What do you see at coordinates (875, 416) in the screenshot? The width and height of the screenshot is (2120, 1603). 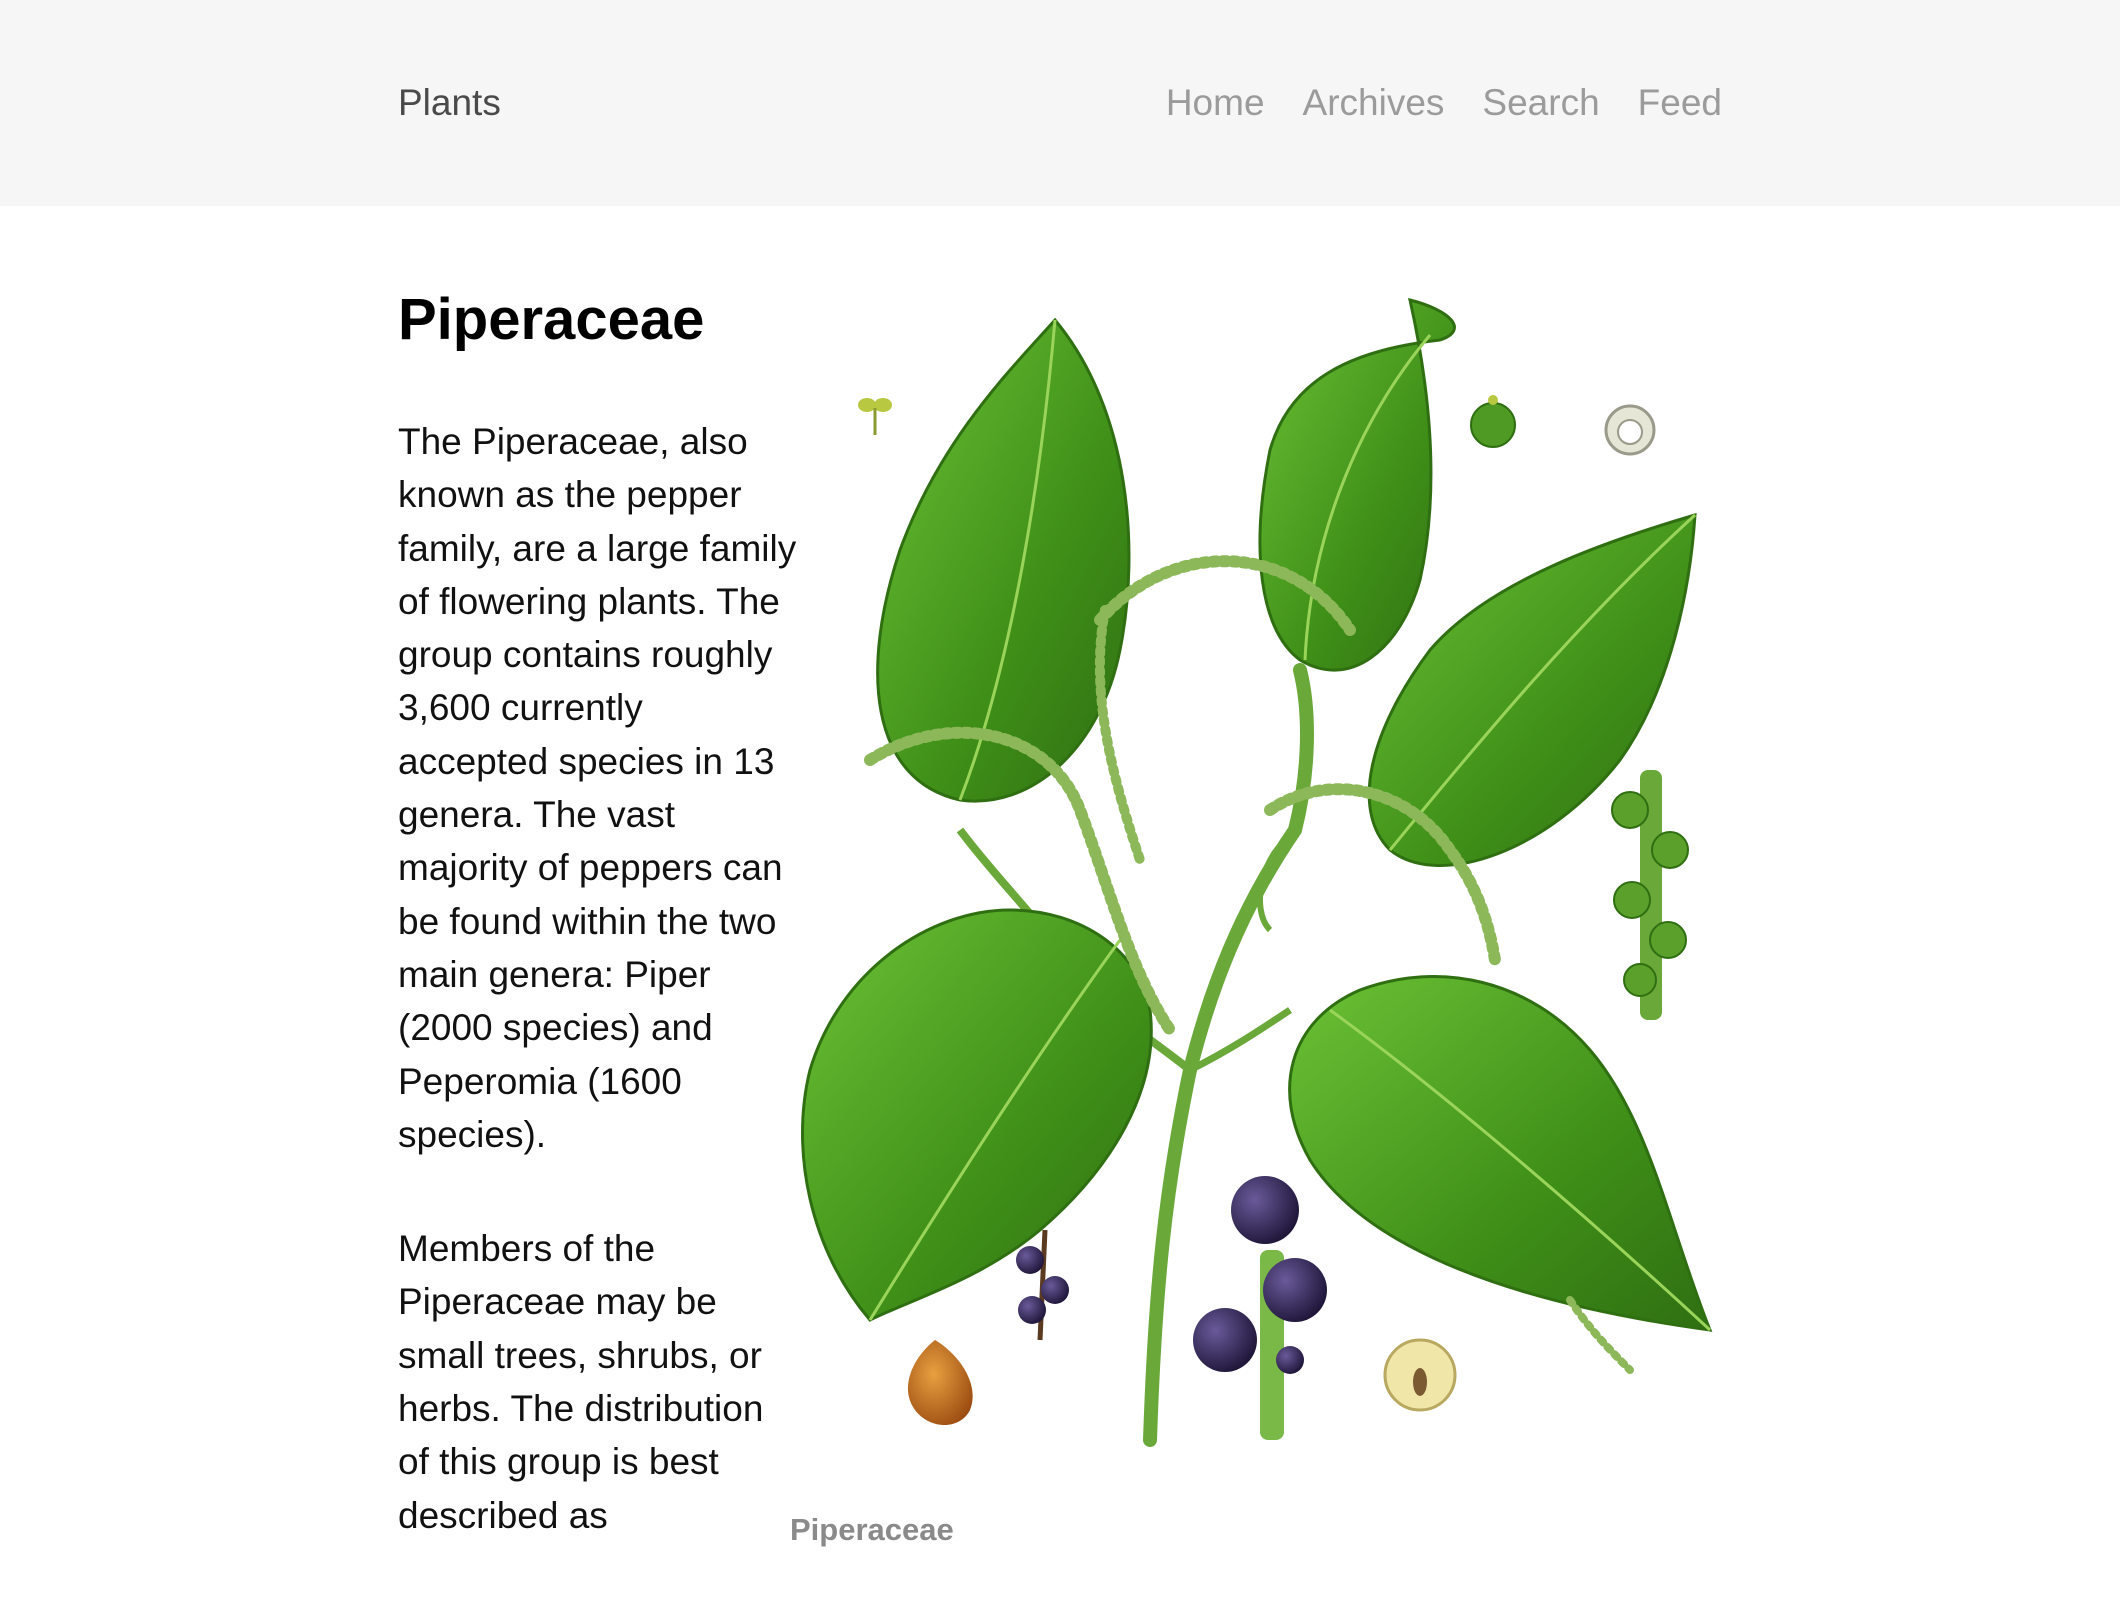 I see `stamen-detail` at bounding box center [875, 416].